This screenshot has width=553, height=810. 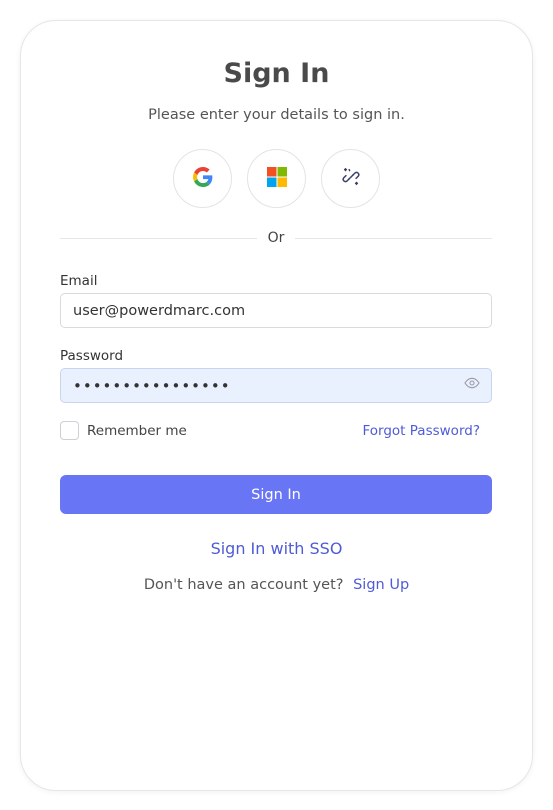 I want to click on google-icon, so click(x=202, y=178).